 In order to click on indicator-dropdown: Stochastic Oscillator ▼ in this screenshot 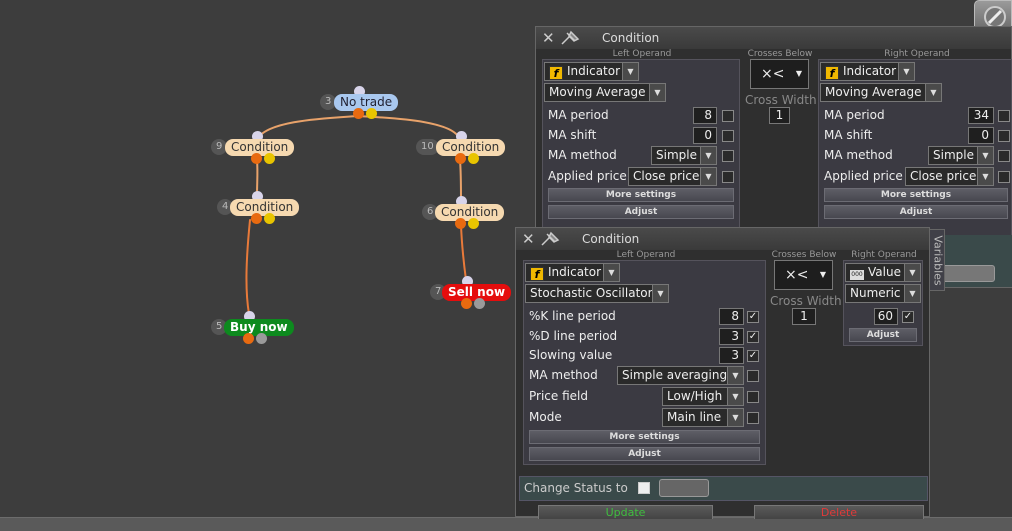, I will do `click(597, 293)`.